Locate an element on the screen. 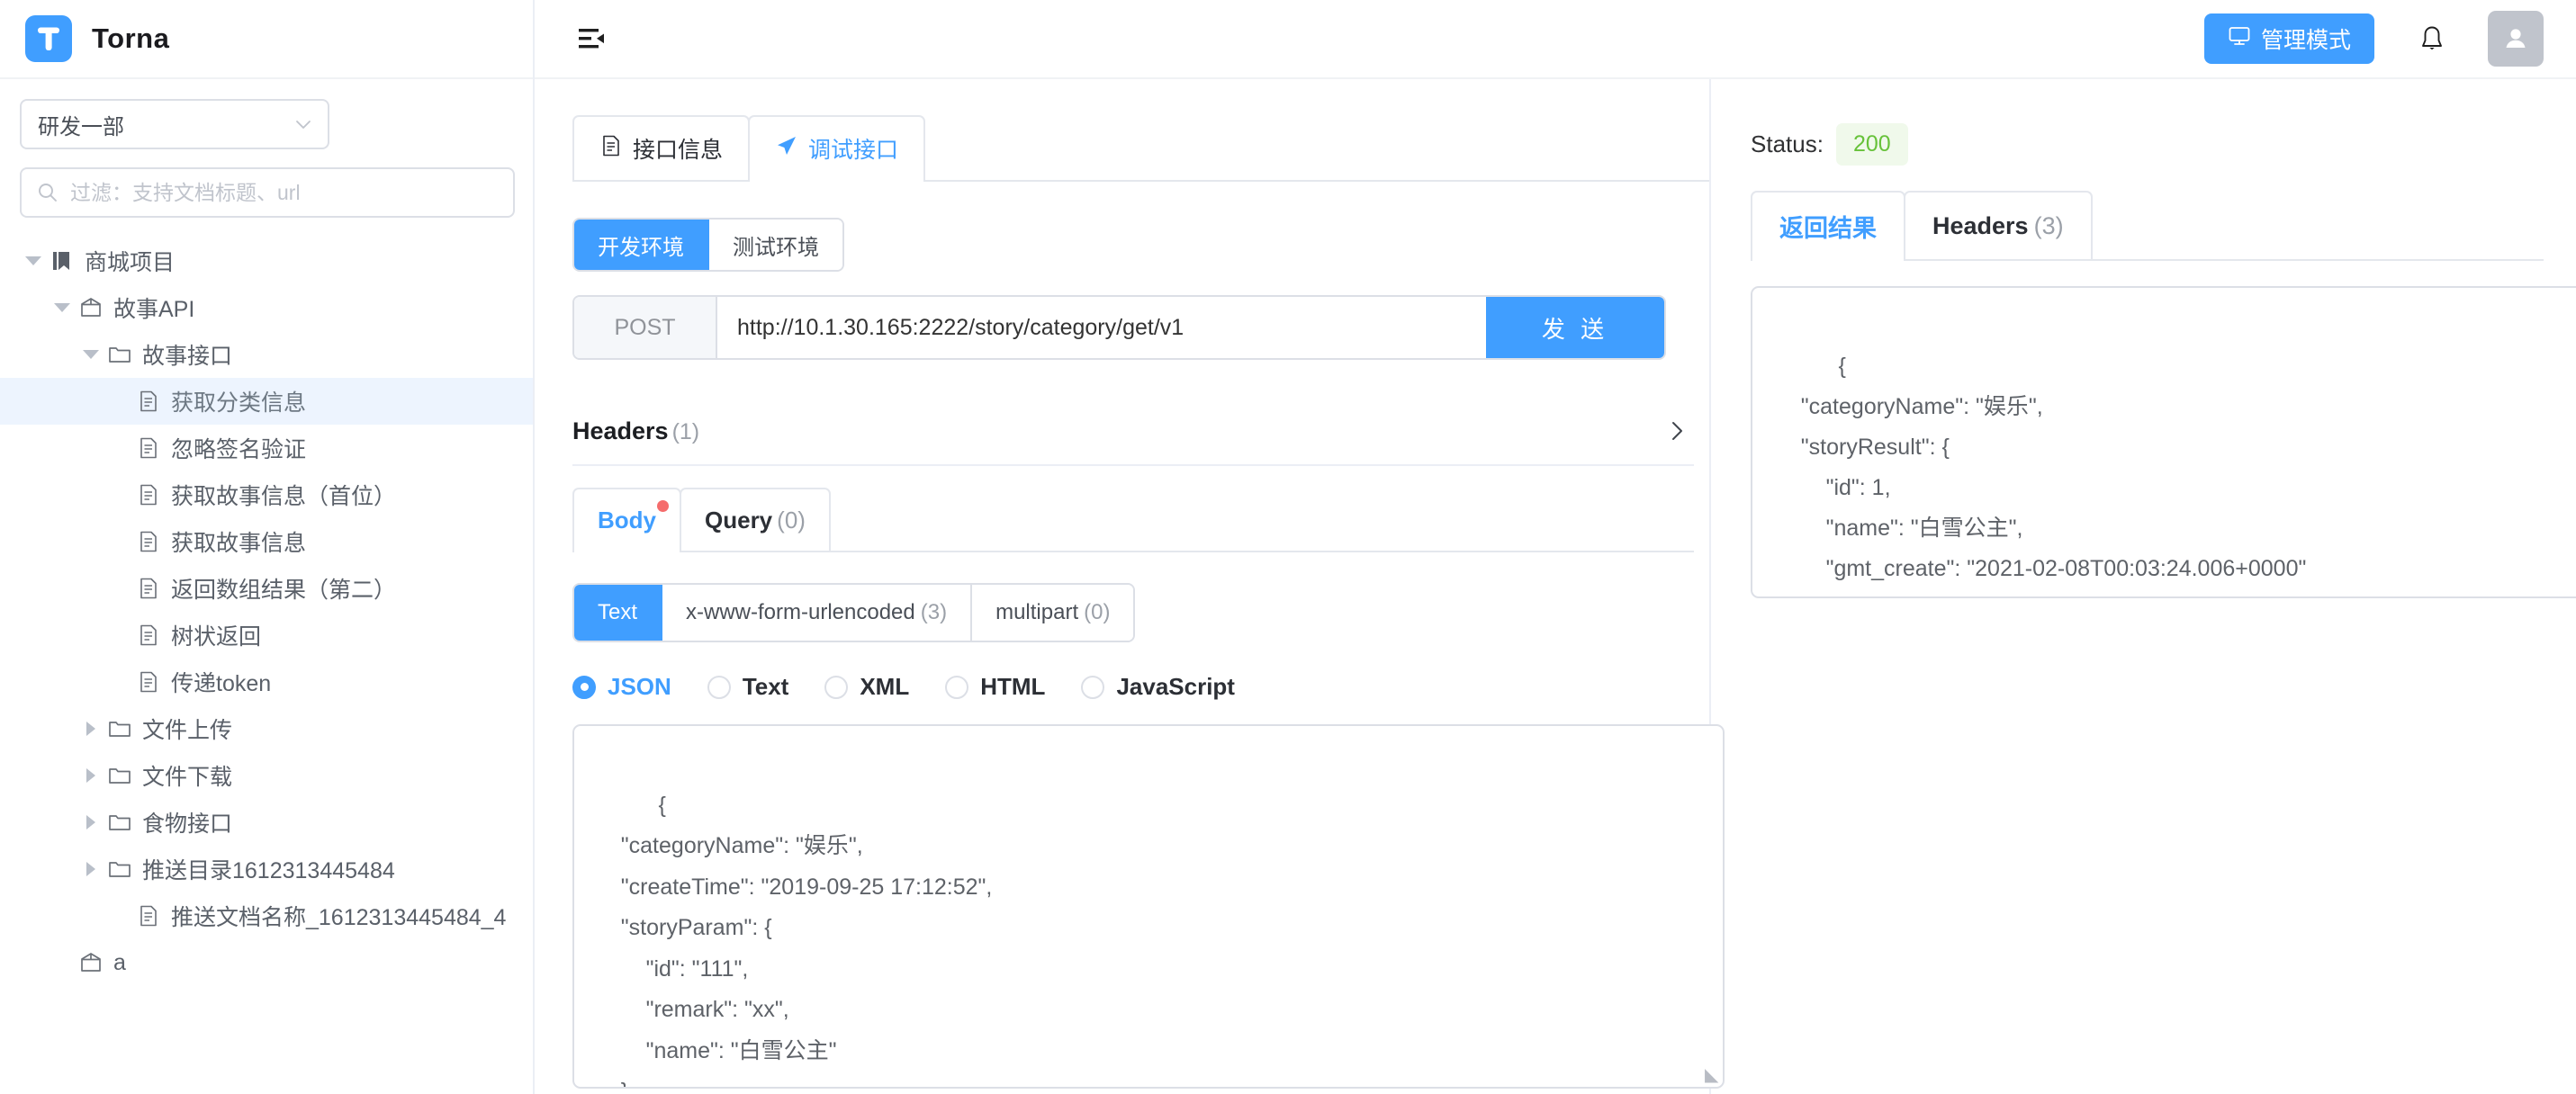  send-button: 发 送 is located at coordinates (1575, 328).